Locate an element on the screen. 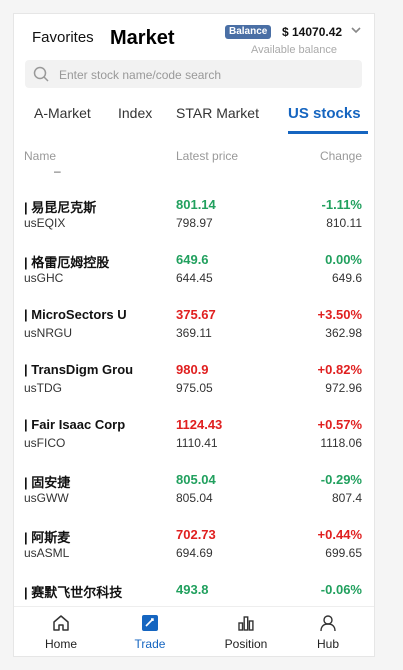 The image size is (403, 670). position-icon is located at coordinates (246, 623).